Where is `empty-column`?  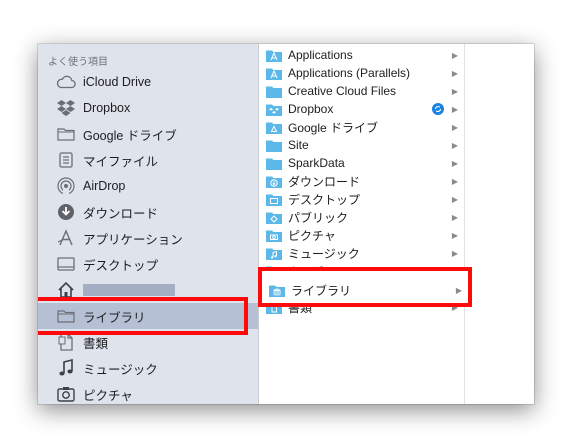
empty-column is located at coordinates (499, 224).